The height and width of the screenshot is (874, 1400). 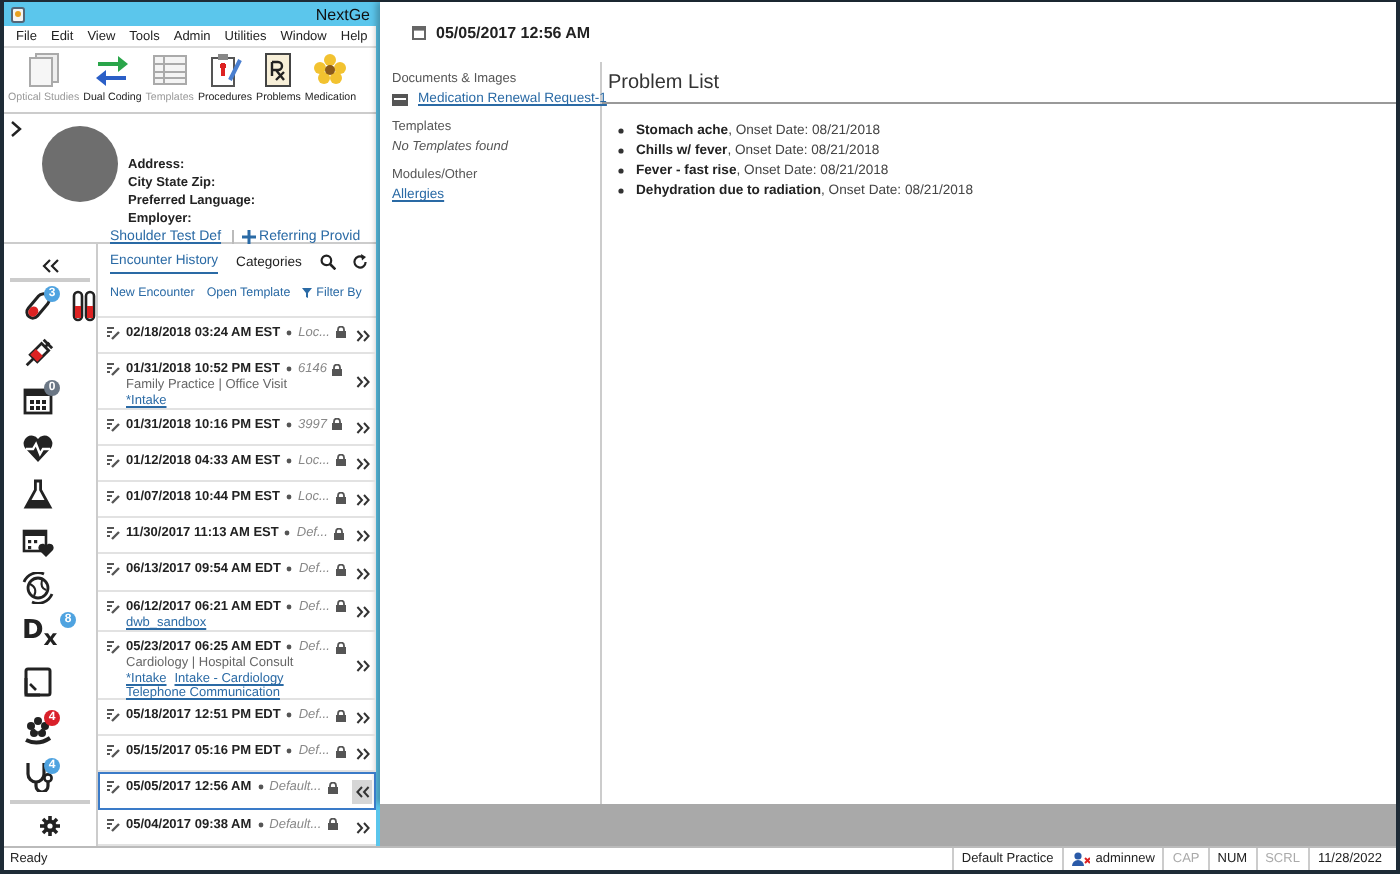 What do you see at coordinates (38, 588) in the screenshot?
I see `globe-arrows-icon` at bounding box center [38, 588].